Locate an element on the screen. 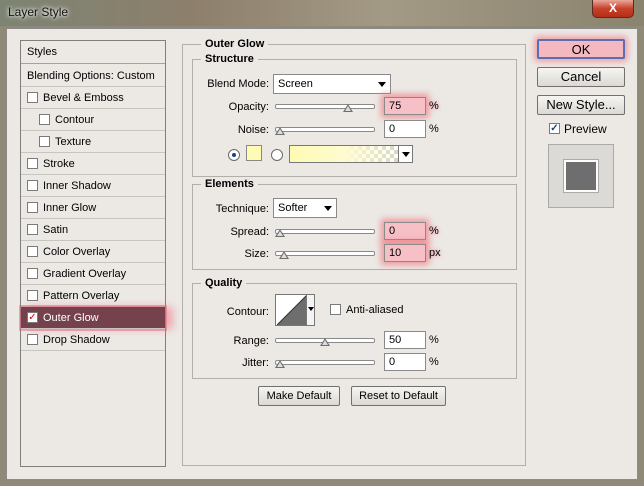  glow-color-swatch is located at coordinates (254, 153).